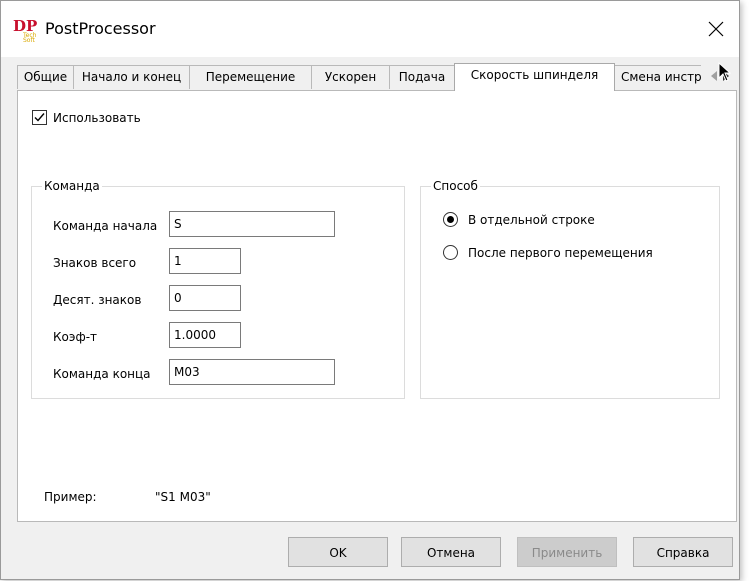  Describe the element at coordinates (725, 72) in the screenshot. I see `mouse-cursor-icon` at that location.